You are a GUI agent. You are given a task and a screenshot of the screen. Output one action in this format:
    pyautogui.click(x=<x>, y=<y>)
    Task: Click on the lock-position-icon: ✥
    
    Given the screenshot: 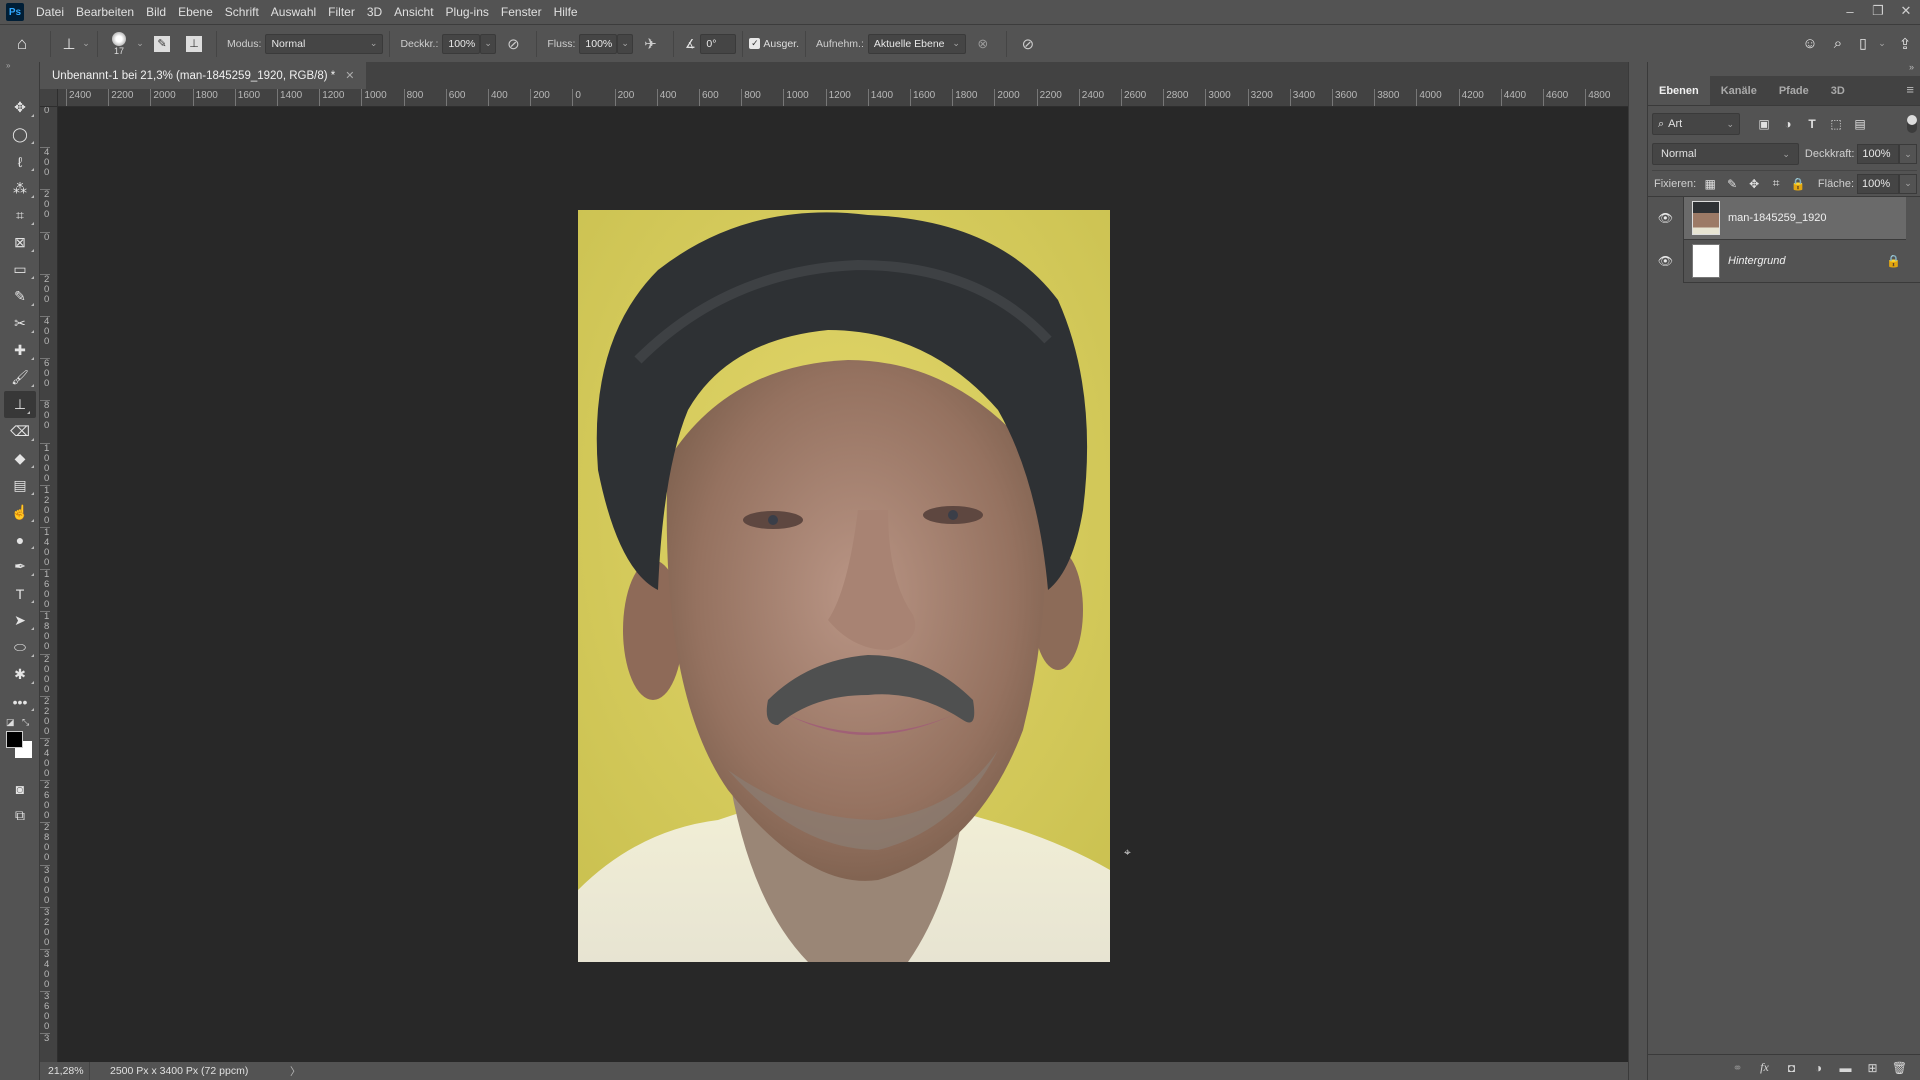 What is the action you would take?
    pyautogui.click(x=1754, y=184)
    